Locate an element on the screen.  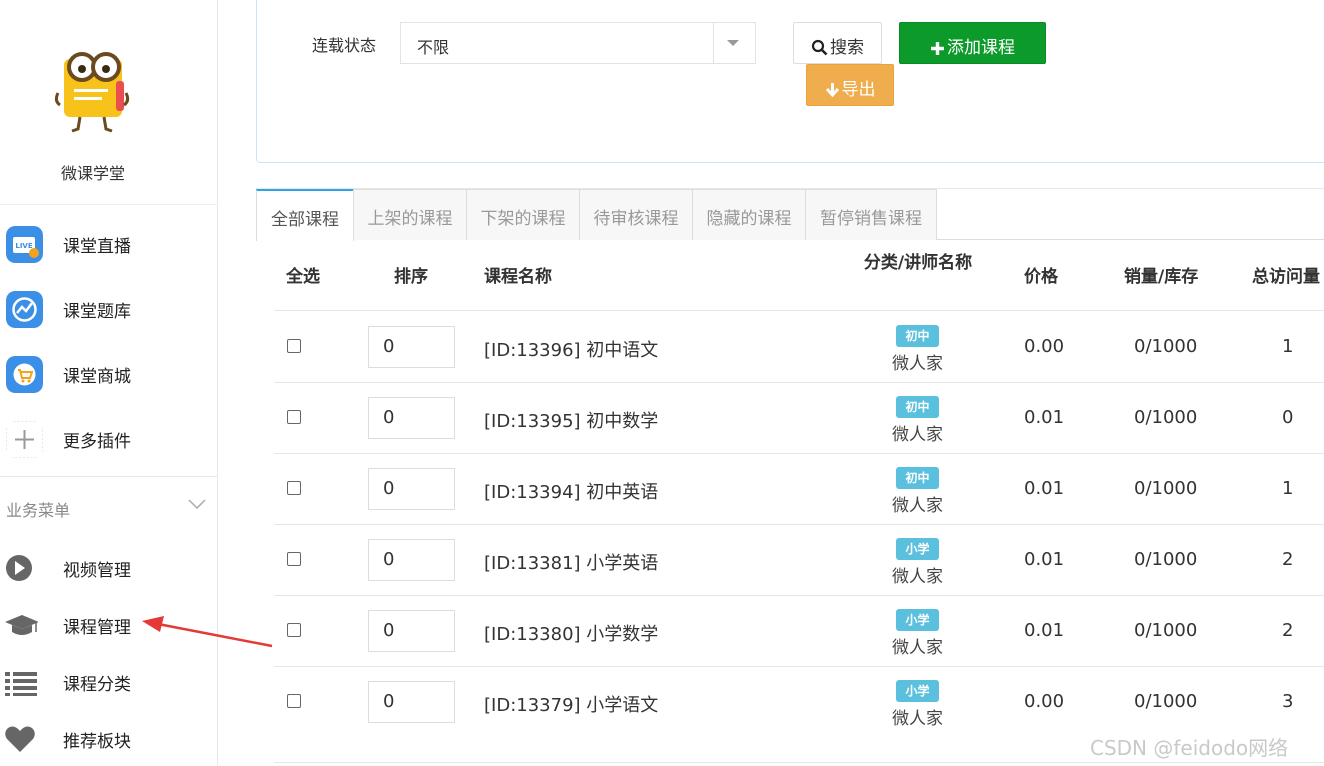
price: 0.00 is located at coordinates (1044, 701).